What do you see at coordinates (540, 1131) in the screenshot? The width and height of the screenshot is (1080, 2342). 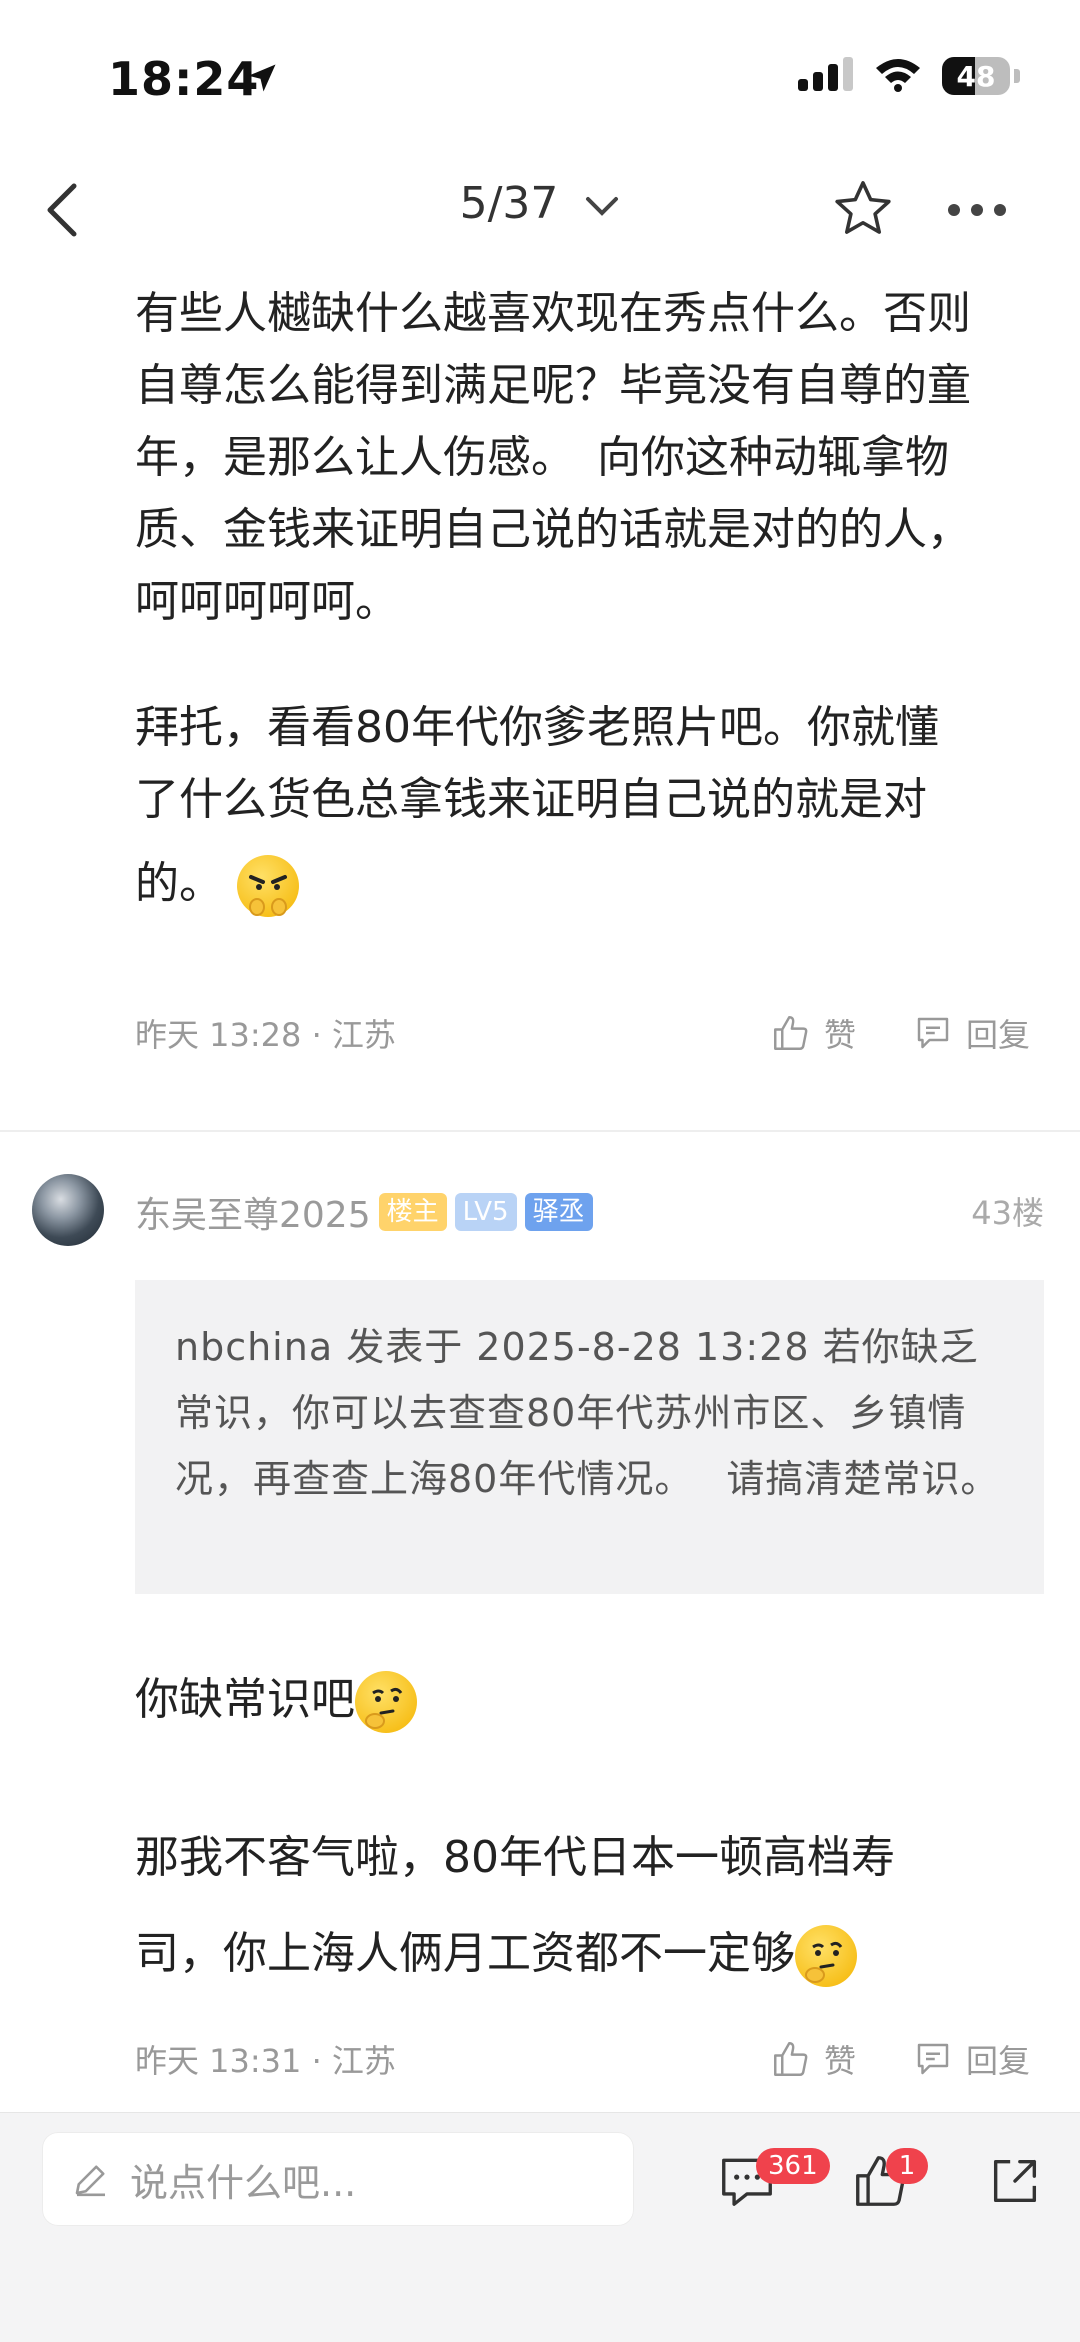 I see `comment-divider` at bounding box center [540, 1131].